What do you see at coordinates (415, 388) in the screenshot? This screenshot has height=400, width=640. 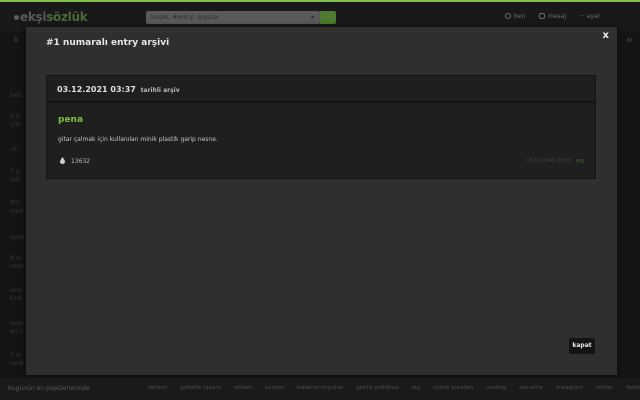 I see `footer-link: faq` at bounding box center [415, 388].